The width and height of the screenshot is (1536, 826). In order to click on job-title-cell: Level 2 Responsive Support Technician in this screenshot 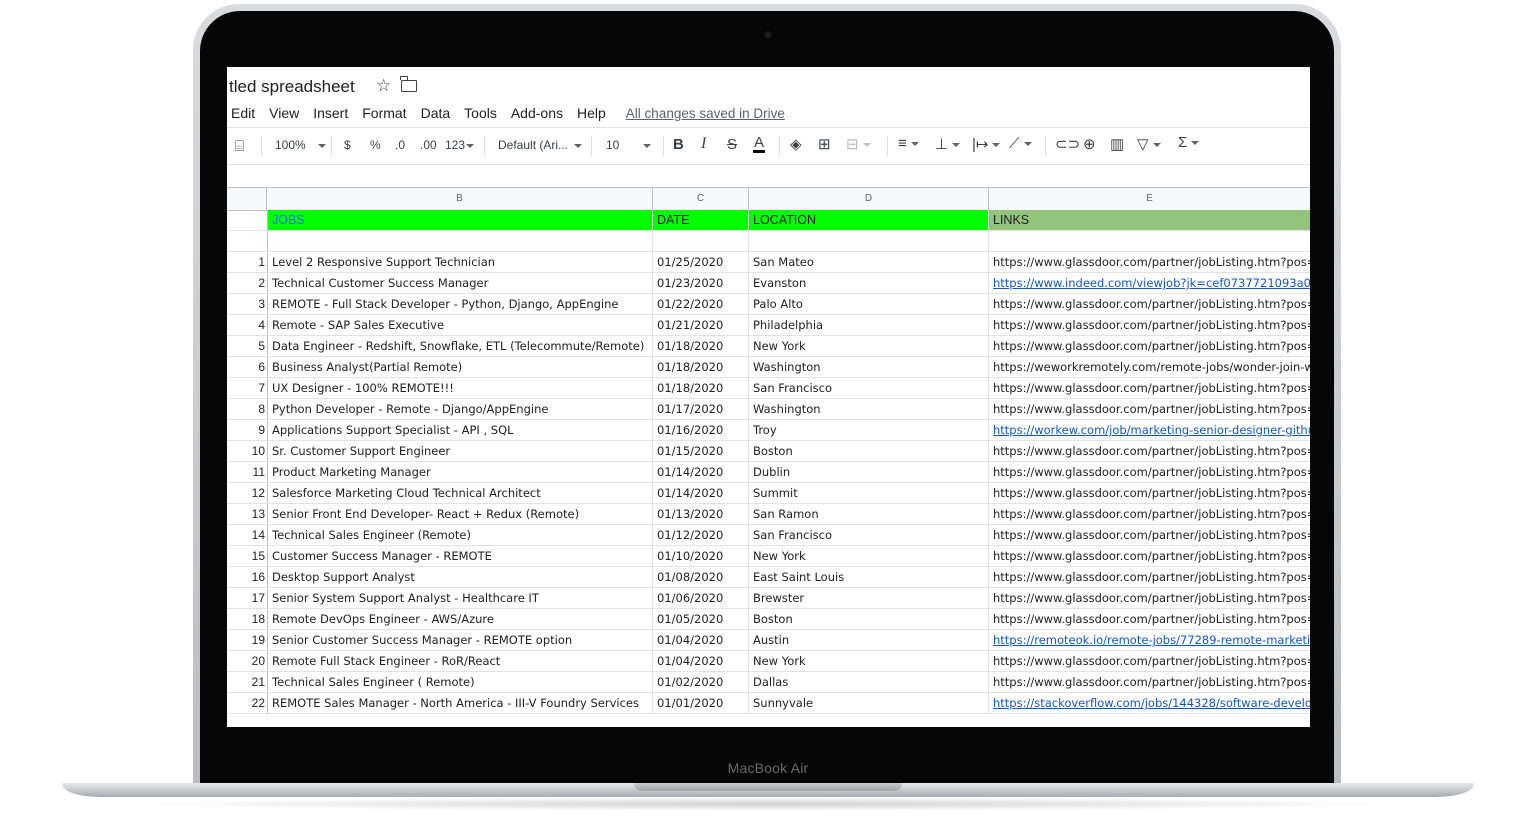, I will do `click(460, 262)`.